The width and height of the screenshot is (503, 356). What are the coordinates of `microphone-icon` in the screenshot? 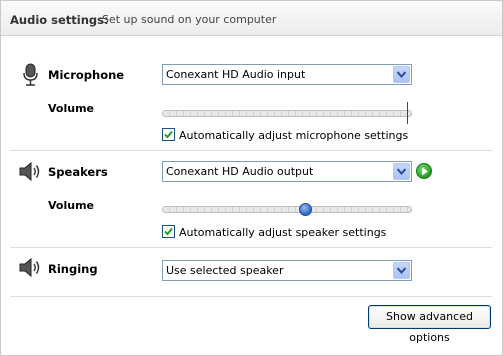 It's located at (31, 75).